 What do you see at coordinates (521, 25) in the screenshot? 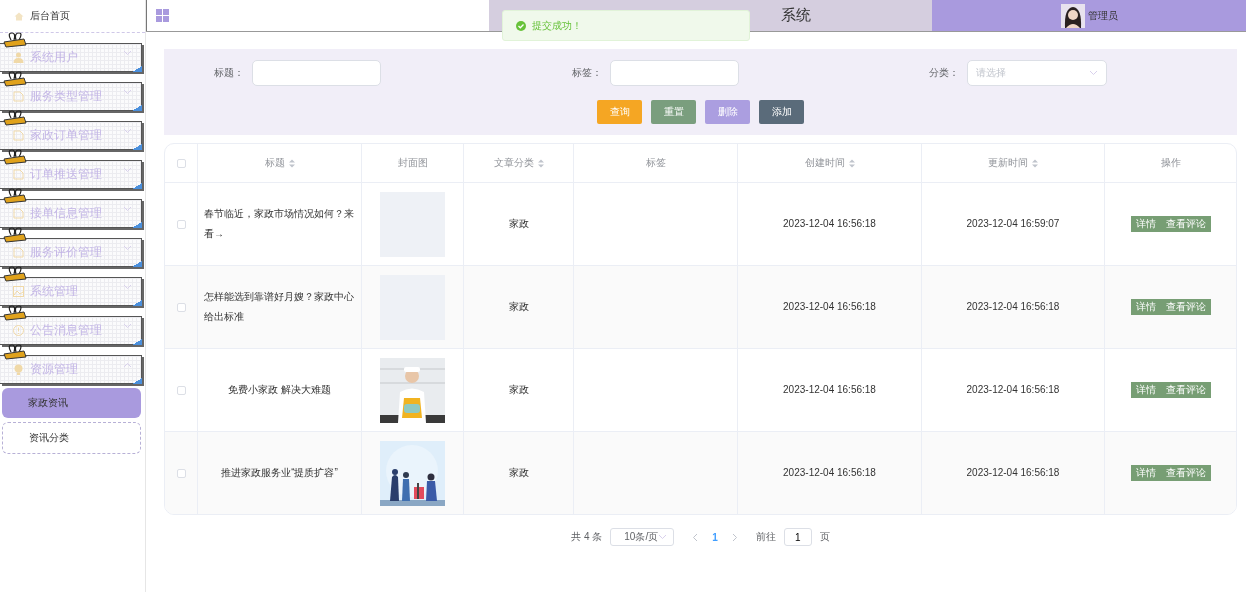
I see `check-circle-icon` at bounding box center [521, 25].